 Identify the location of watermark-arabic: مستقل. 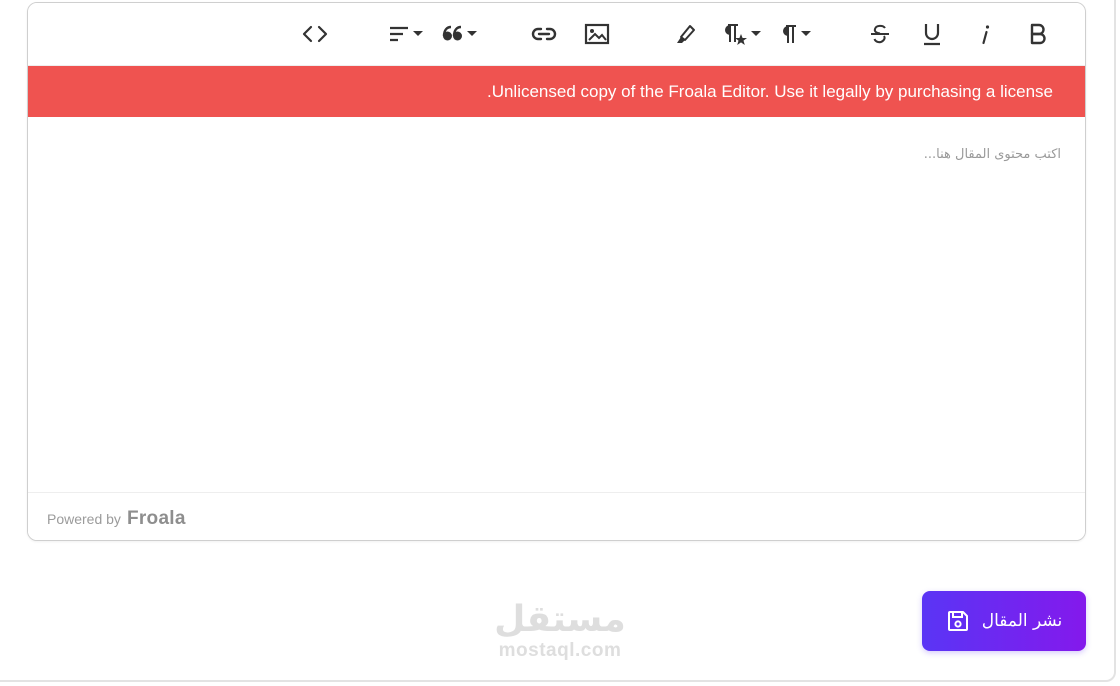
(560, 619).